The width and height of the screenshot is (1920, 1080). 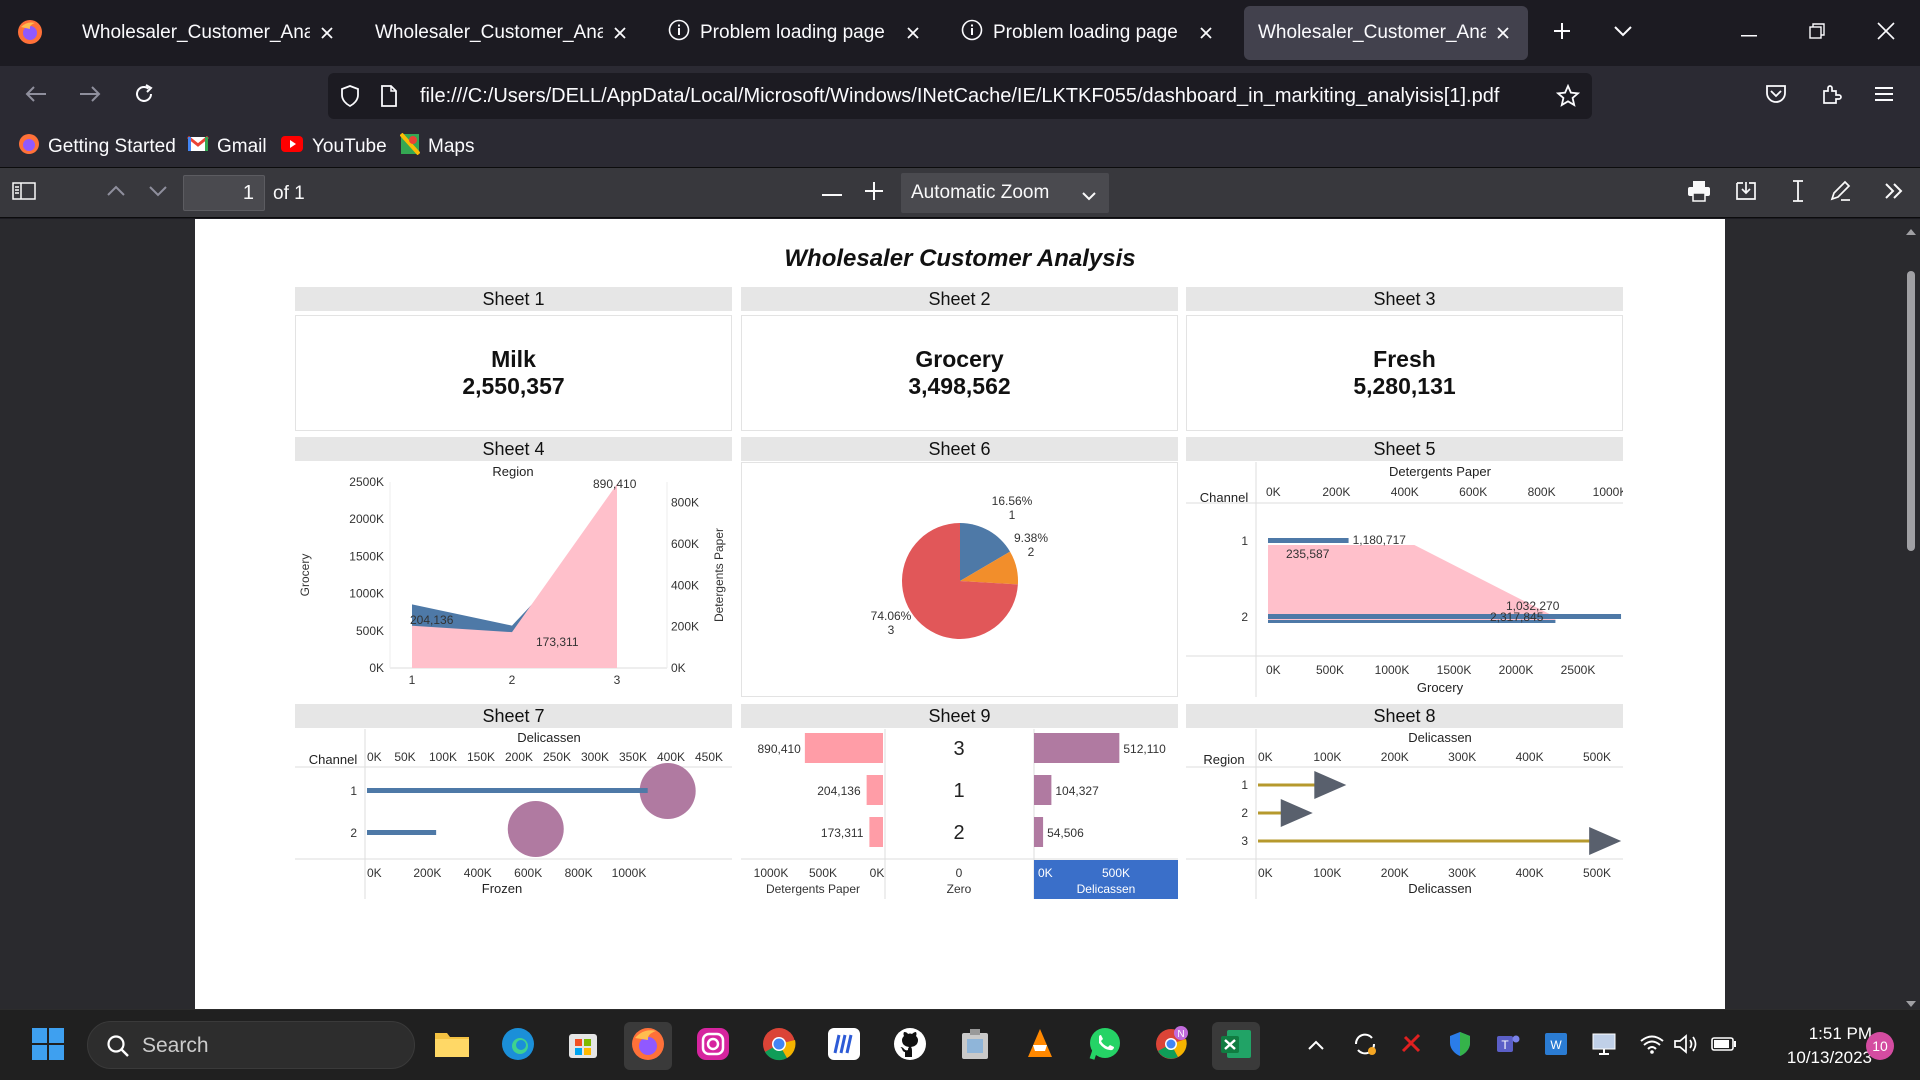 I want to click on chevron-down-icon, so click(x=1623, y=33).